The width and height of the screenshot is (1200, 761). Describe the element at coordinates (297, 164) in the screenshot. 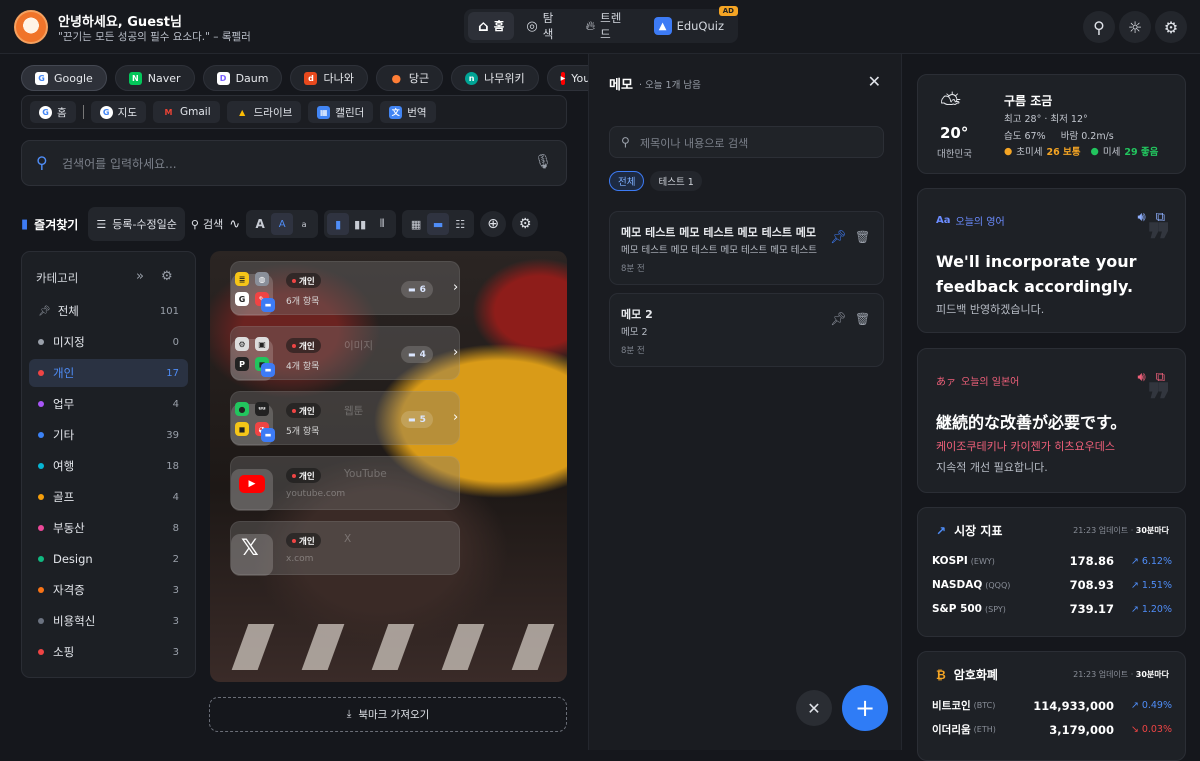

I see `search-input` at that location.